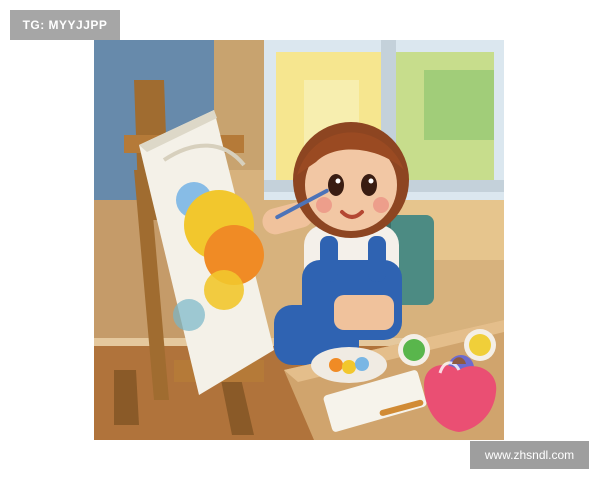 The image size is (600, 480). I want to click on watermark: www.zhsndl.com, so click(529, 455).